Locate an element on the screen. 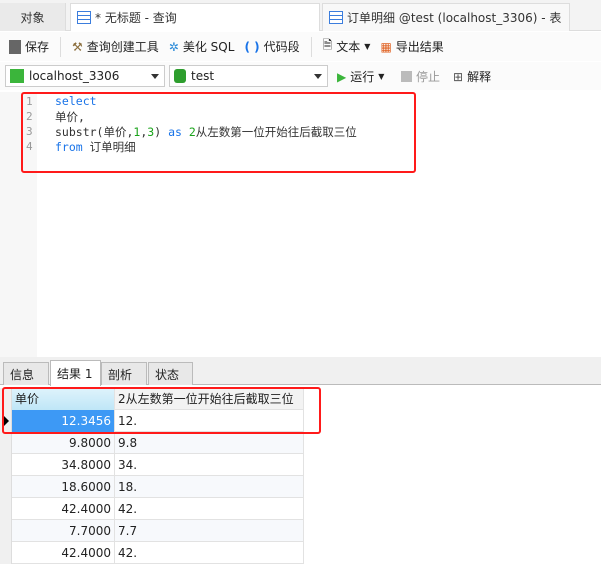  cell-substr: 7.7 is located at coordinates (209, 531).